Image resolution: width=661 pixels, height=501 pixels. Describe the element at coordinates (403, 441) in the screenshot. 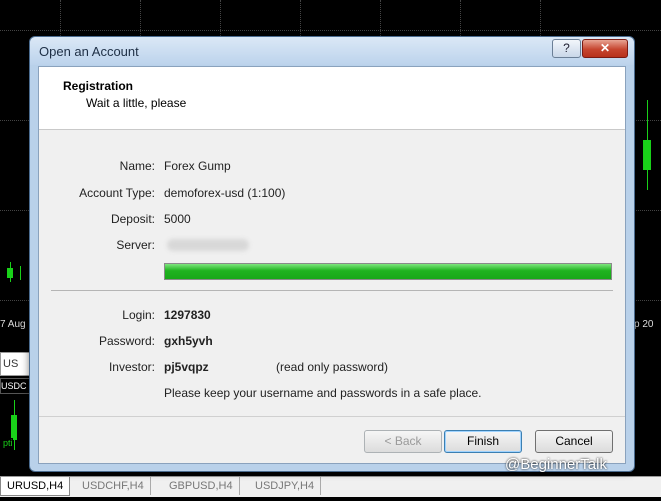

I see `back-button: < Back` at that location.